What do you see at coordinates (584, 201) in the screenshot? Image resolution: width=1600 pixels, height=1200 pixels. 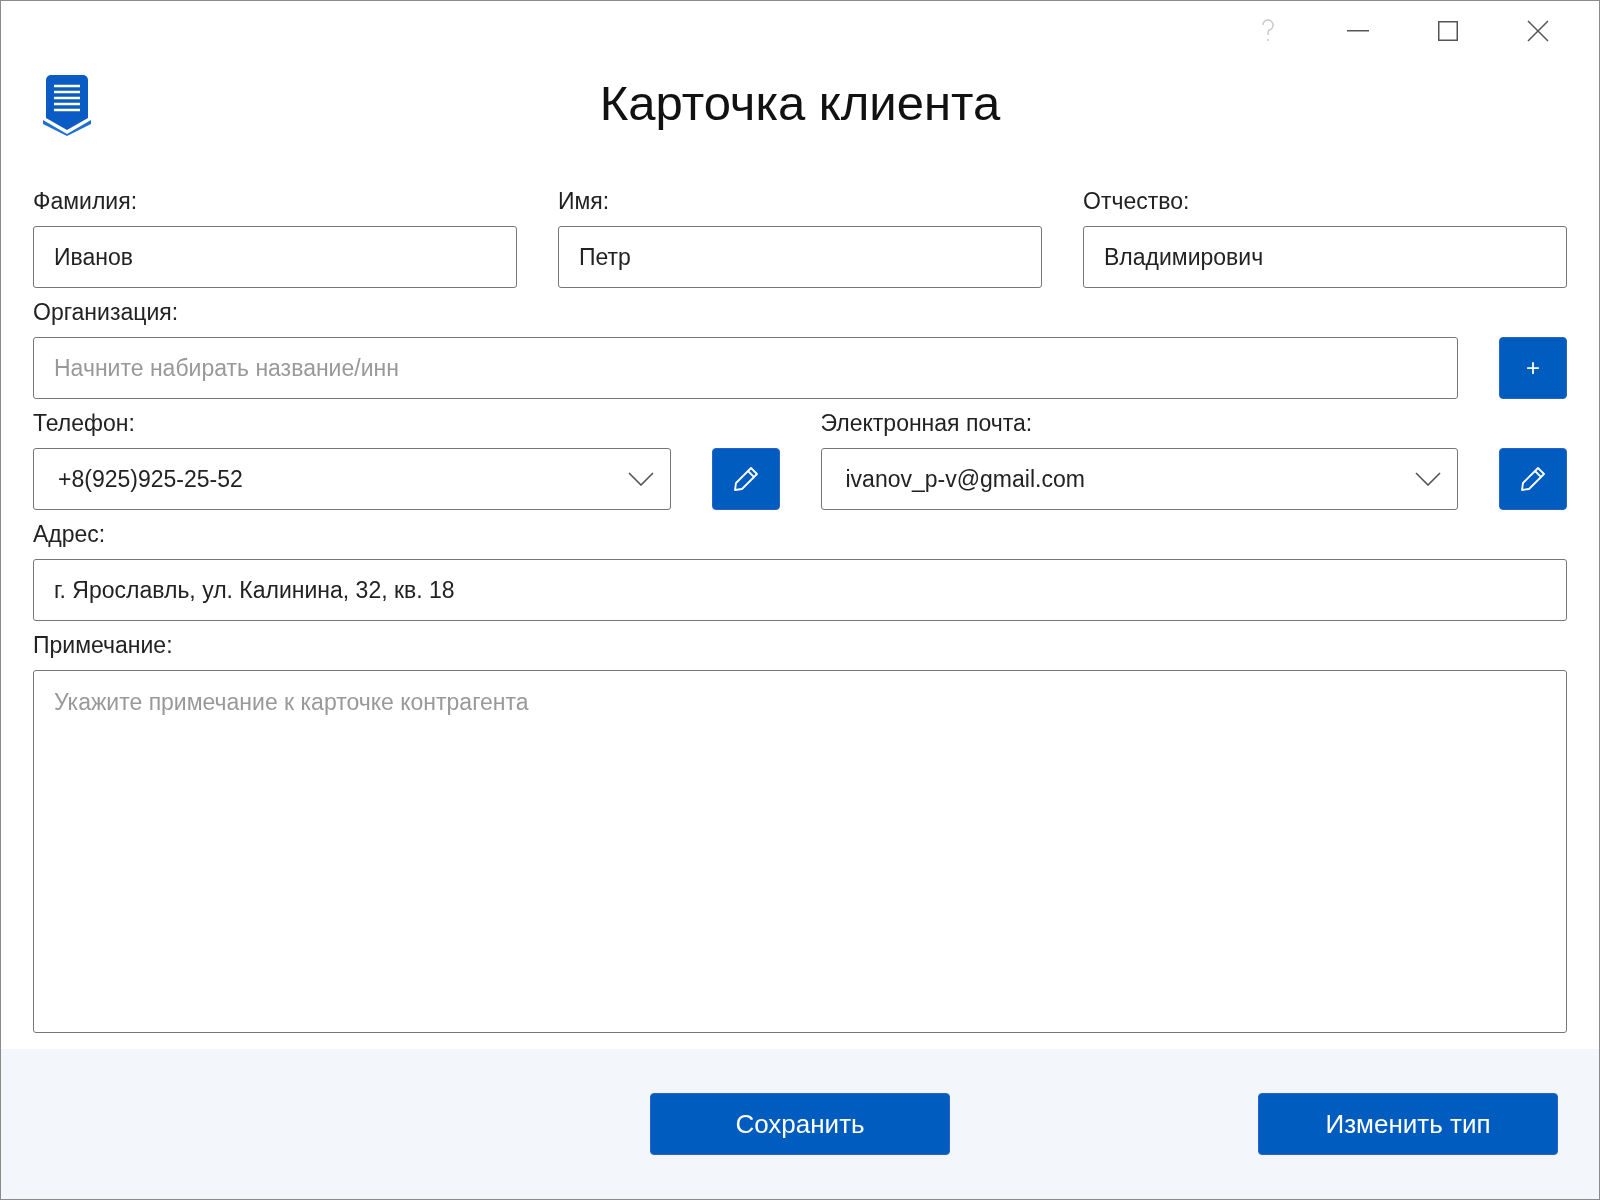 I see `field-label: Имя:` at bounding box center [584, 201].